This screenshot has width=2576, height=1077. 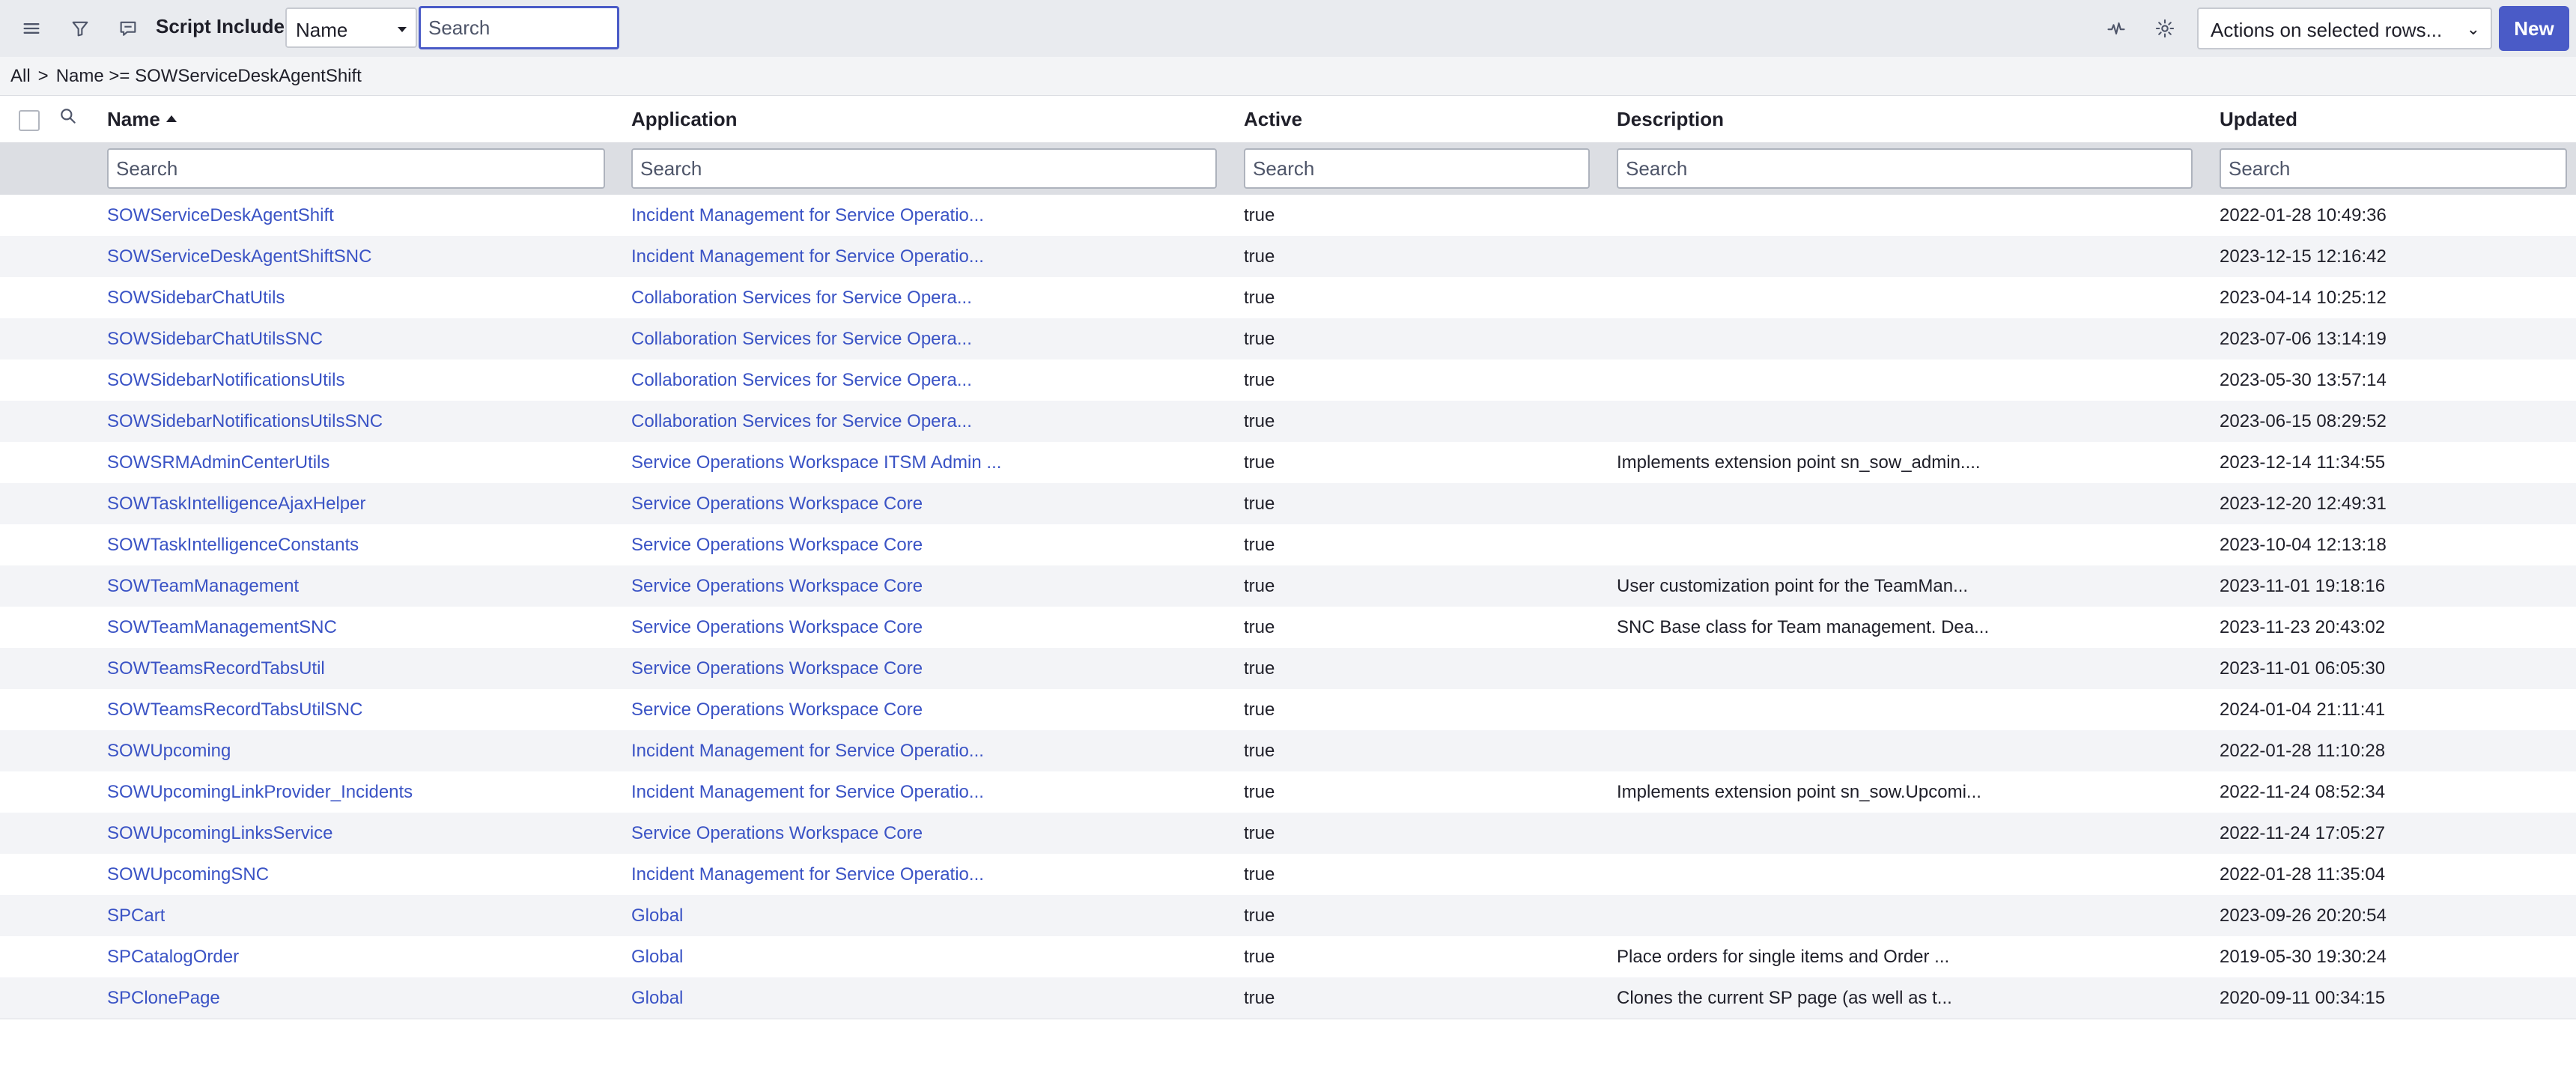 I want to click on cell-name: SOWTaskIntelligenceAjaxHelper, so click(x=236, y=504).